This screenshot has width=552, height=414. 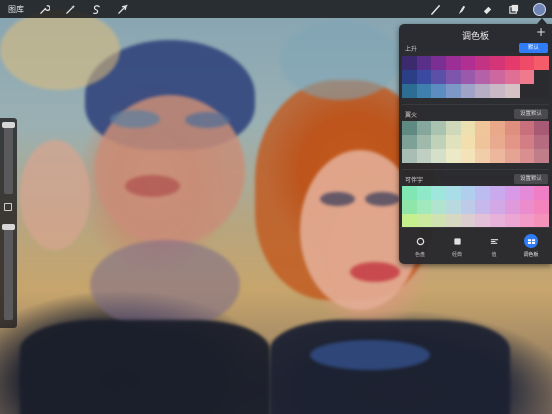 What do you see at coordinates (96, 9) in the screenshot?
I see `selection-icon` at bounding box center [96, 9].